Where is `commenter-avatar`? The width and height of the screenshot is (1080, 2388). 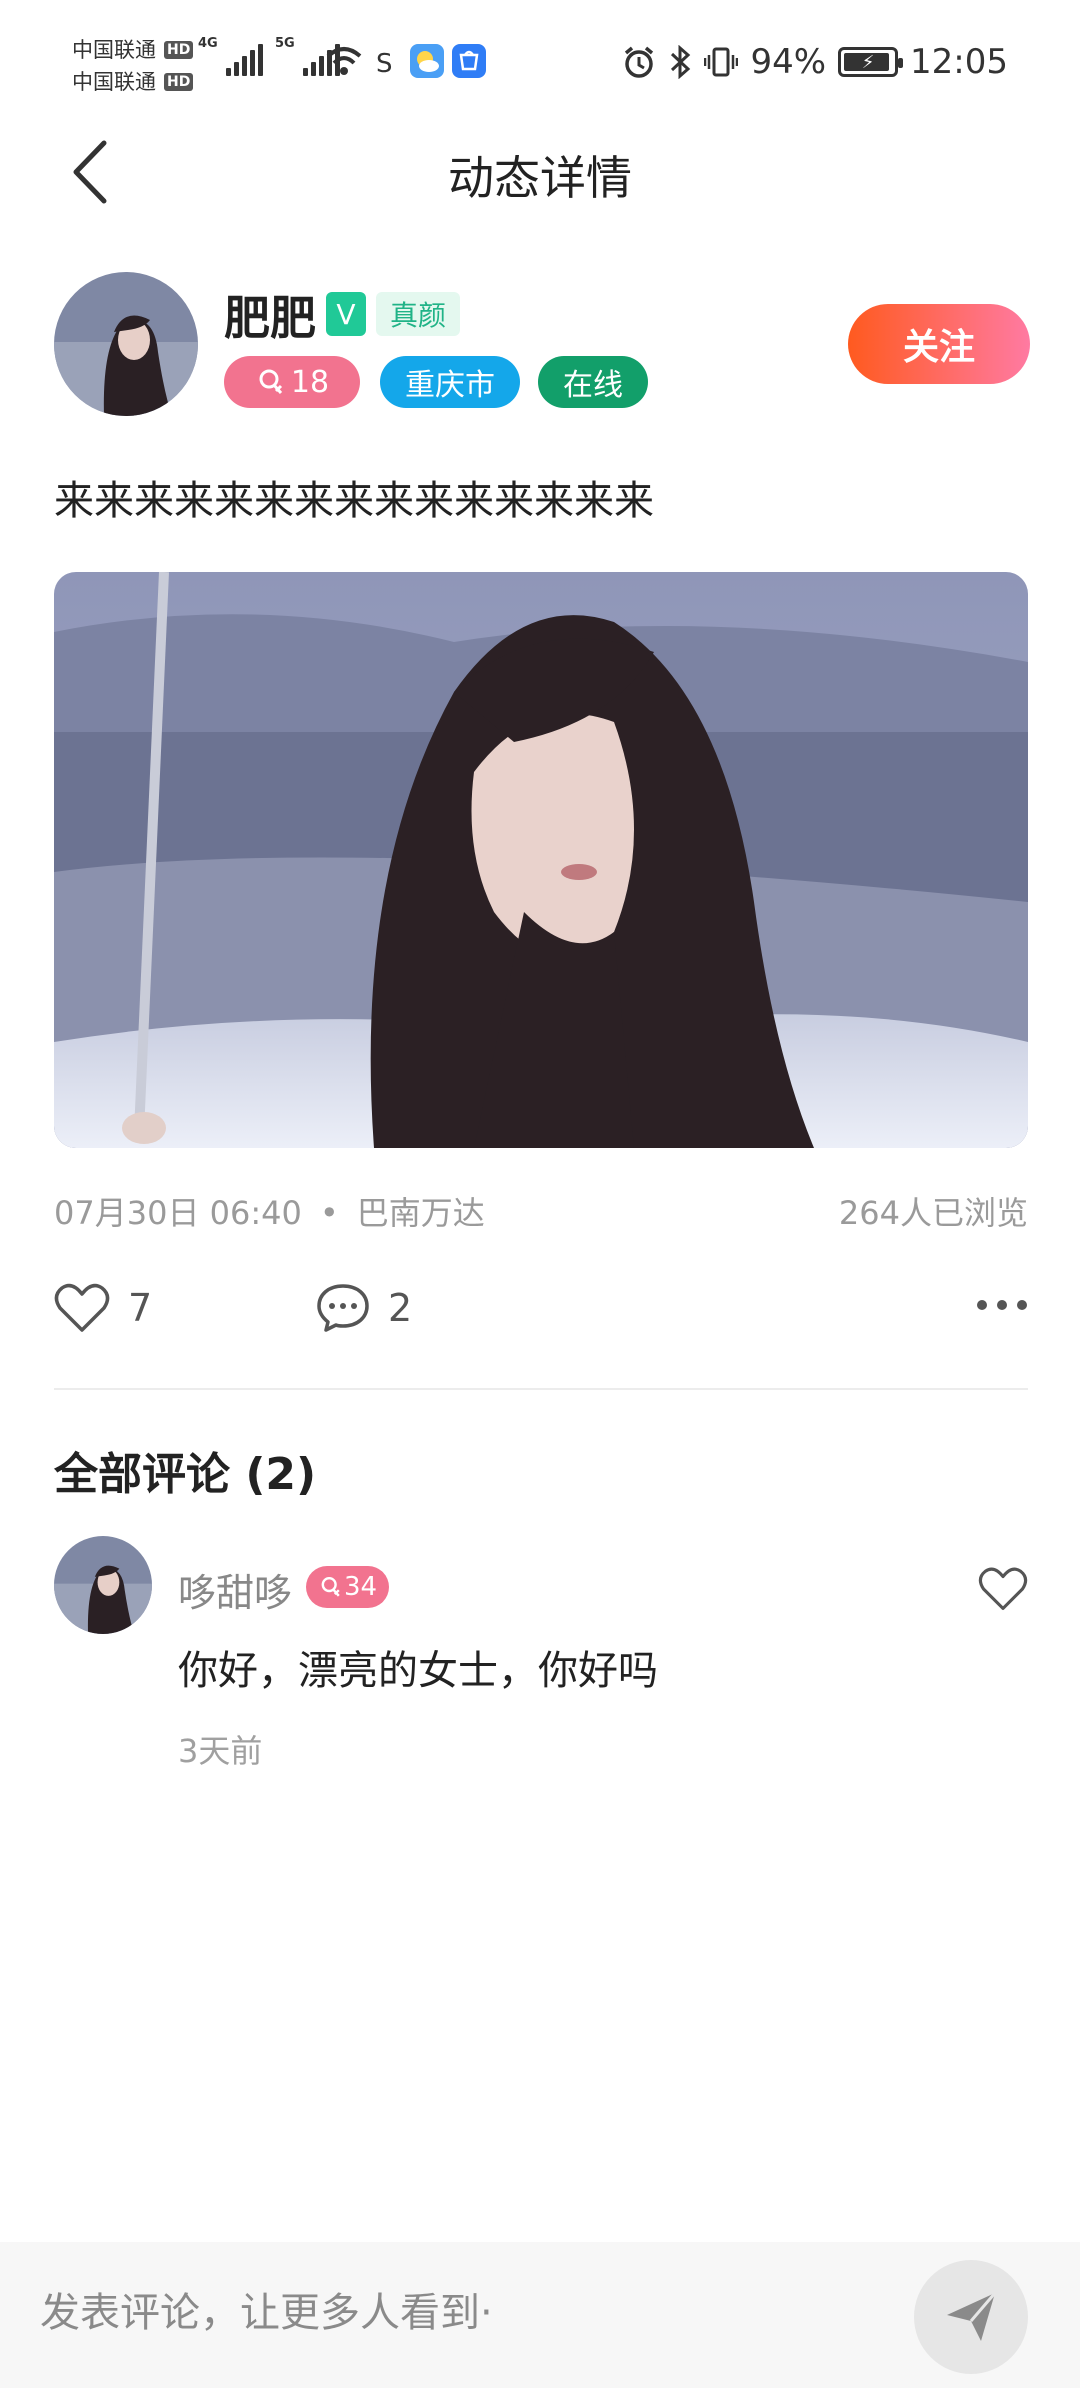 commenter-avatar is located at coordinates (103, 1585).